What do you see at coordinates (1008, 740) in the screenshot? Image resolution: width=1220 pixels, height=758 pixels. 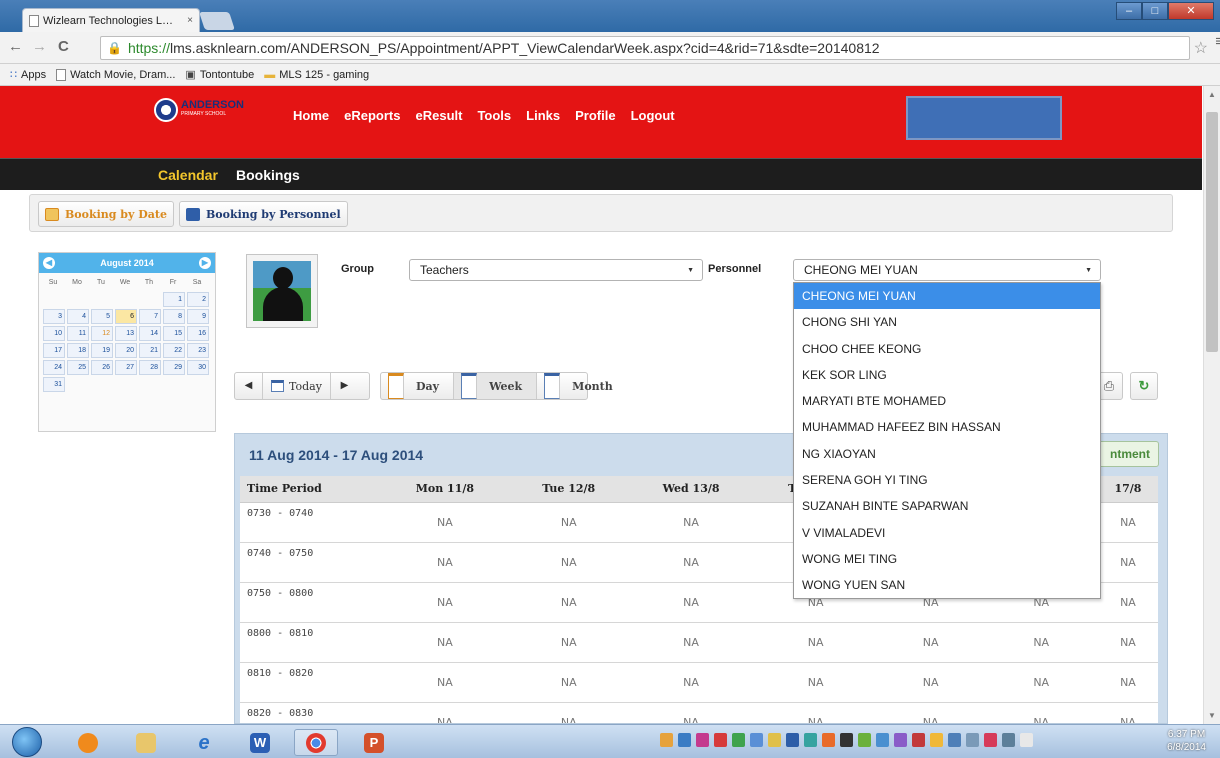 I see `network-icon` at bounding box center [1008, 740].